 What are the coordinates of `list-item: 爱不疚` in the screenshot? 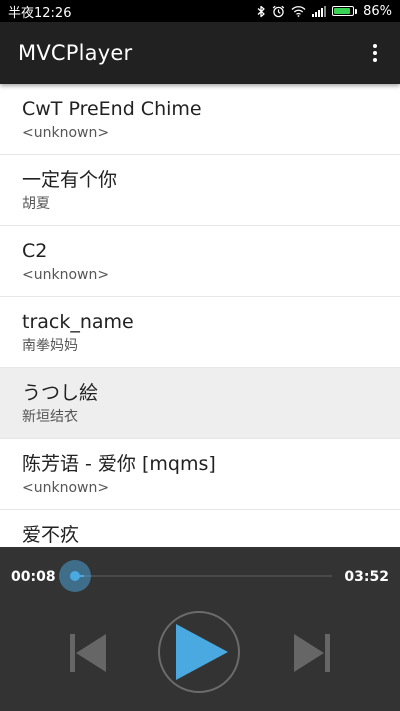 It's located at (200, 528).